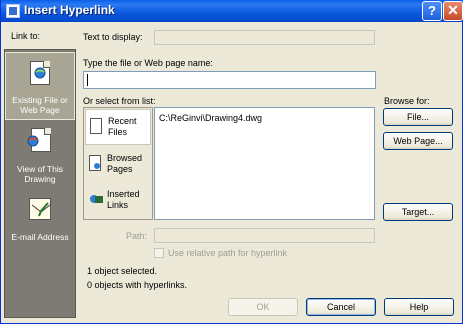 This screenshot has width=463, height=324. Describe the element at coordinates (264, 235) in the screenshot. I see `path-input` at that location.